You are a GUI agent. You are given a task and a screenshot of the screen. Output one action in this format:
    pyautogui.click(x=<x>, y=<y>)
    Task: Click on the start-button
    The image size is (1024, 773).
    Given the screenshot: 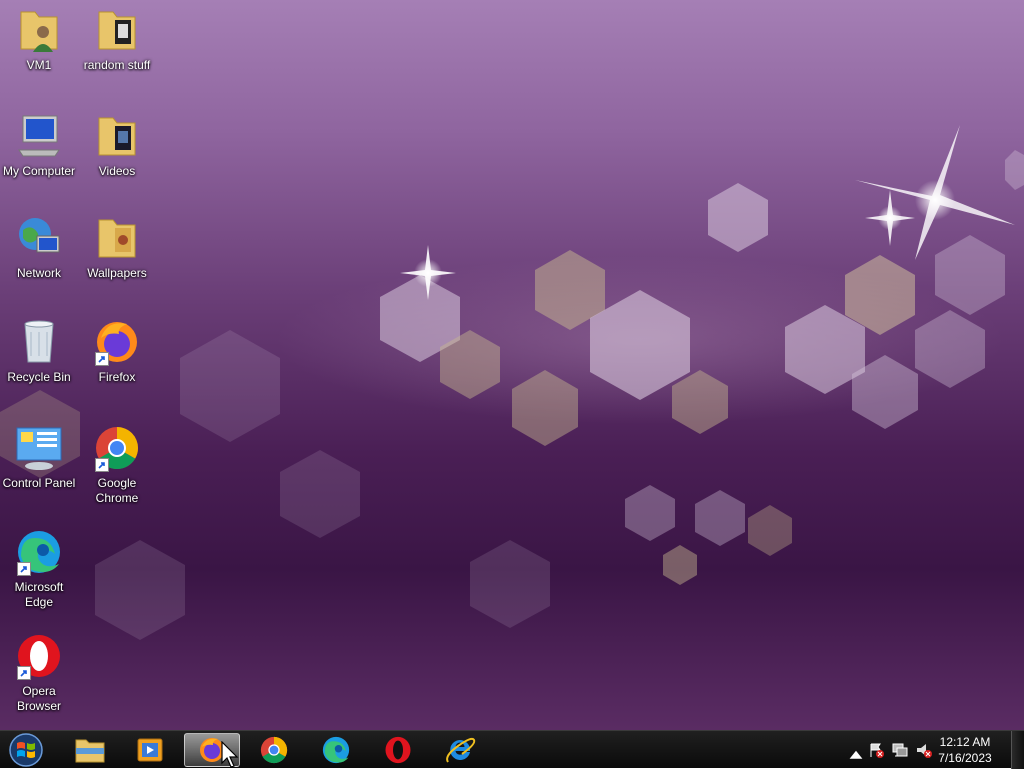 What is the action you would take?
    pyautogui.click(x=26, y=750)
    